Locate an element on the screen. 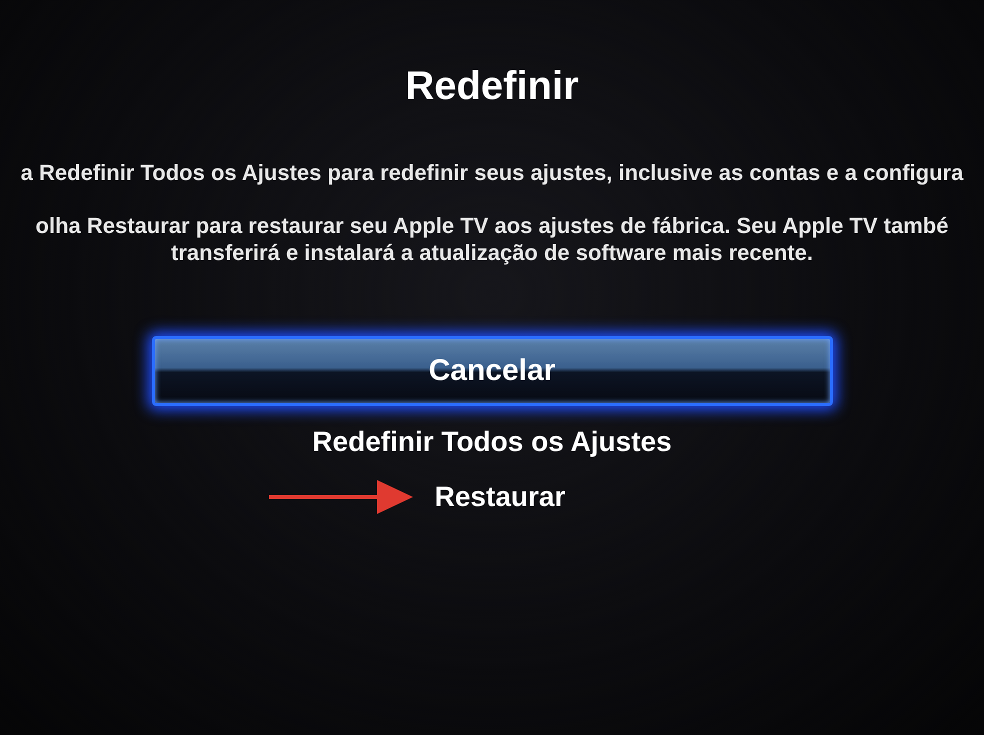 This screenshot has height=735, width=984. screen-title: Redefinir is located at coordinates (492, 86).